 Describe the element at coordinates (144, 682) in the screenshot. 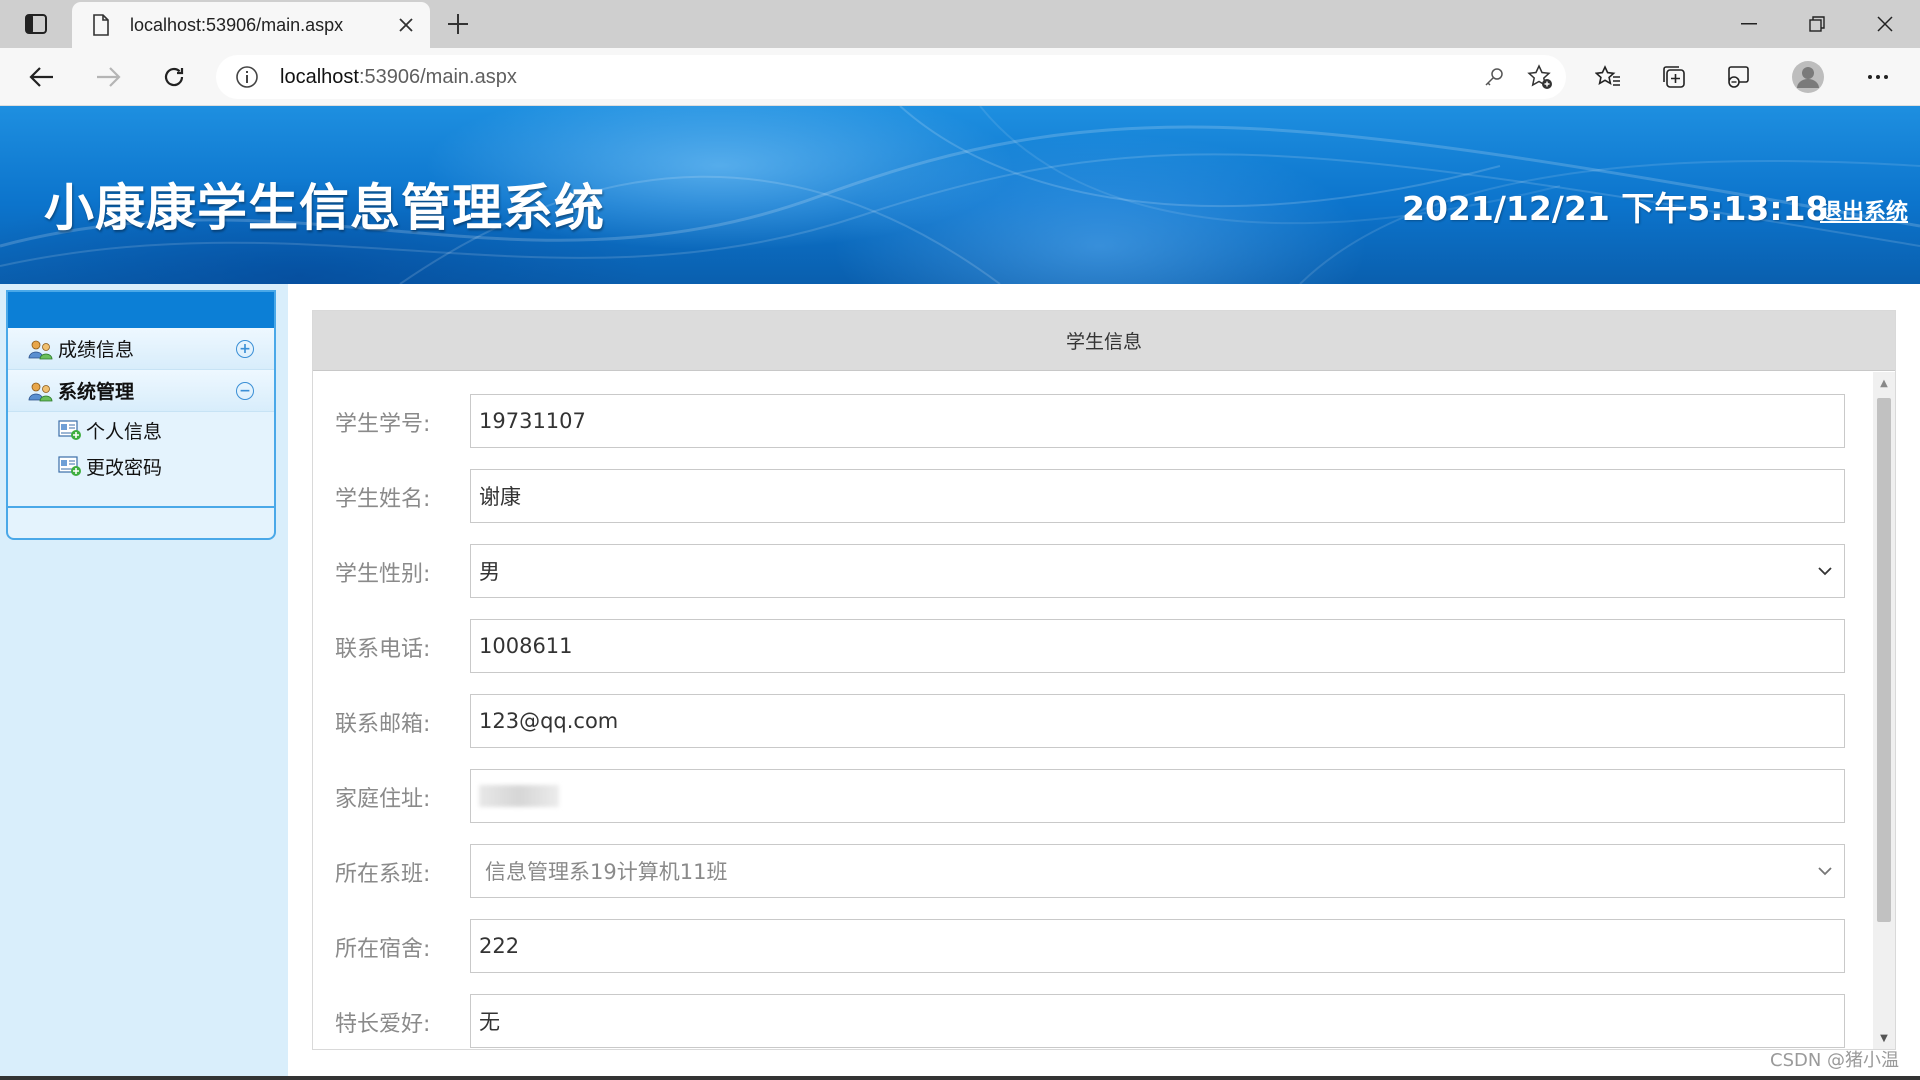

I see `sidebar: 成绩信息 + 系统管理 − 个人信息 更改密码` at that location.